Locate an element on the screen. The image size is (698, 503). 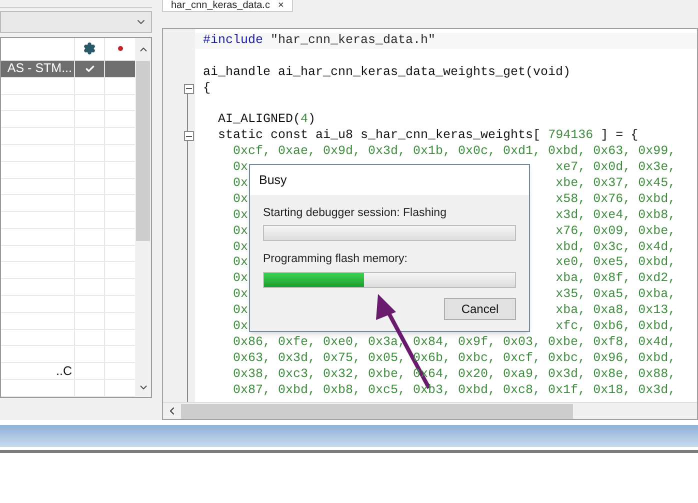
code-line: #include "har_cnn_keras_data.h" is located at coordinates (319, 40).